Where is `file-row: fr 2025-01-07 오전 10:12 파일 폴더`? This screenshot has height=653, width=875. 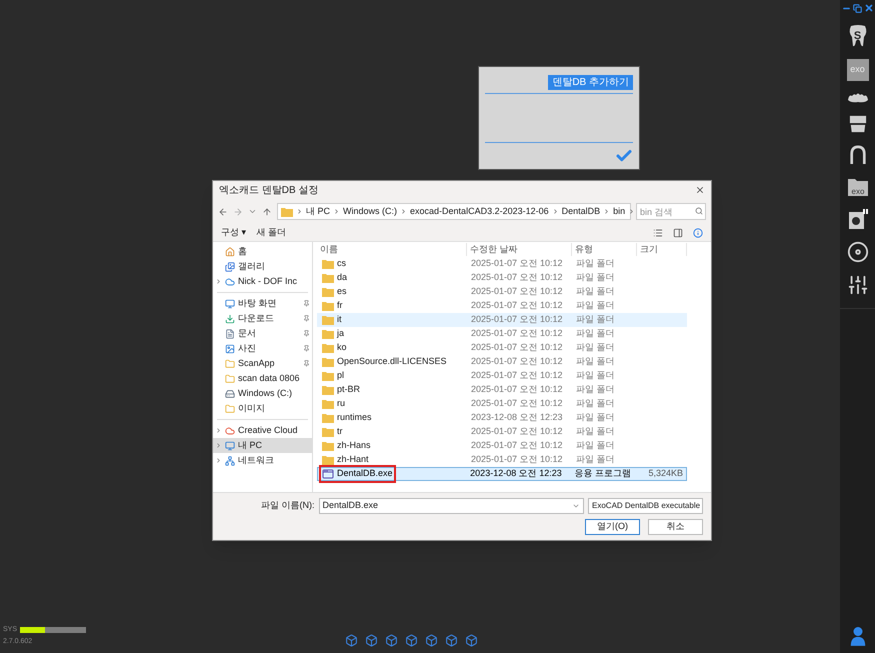 file-row: fr 2025-01-07 오전 10:12 파일 폴더 is located at coordinates (502, 306).